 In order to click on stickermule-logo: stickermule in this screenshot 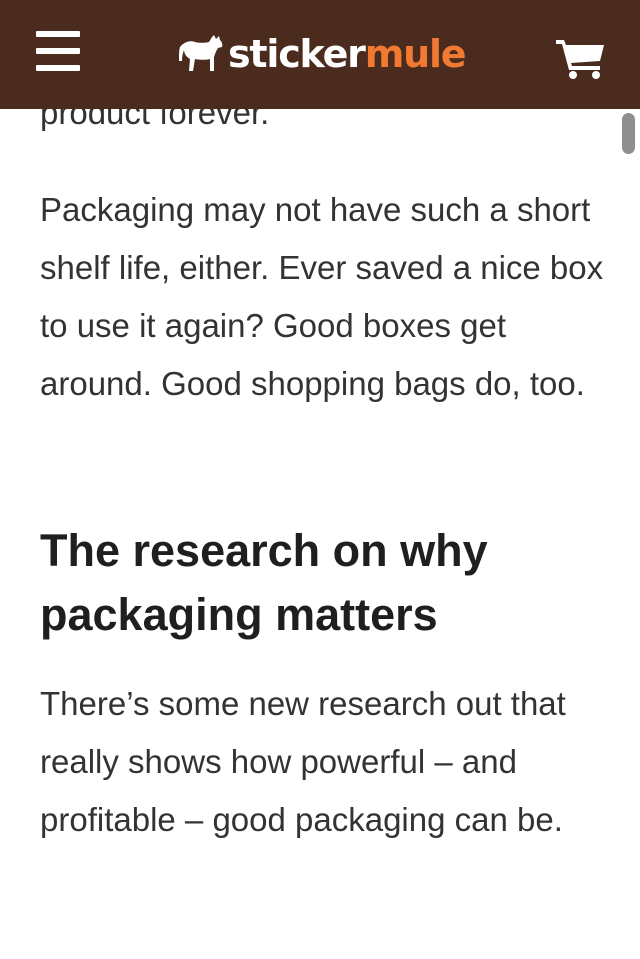, I will do `click(322, 54)`.